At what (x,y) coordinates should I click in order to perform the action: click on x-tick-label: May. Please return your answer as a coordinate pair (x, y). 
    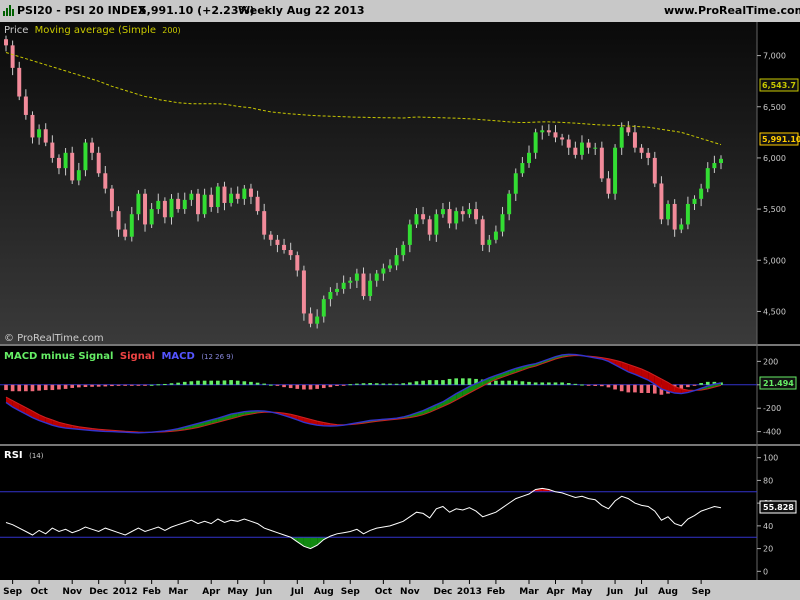
    Looking at the image, I should click on (582, 592).